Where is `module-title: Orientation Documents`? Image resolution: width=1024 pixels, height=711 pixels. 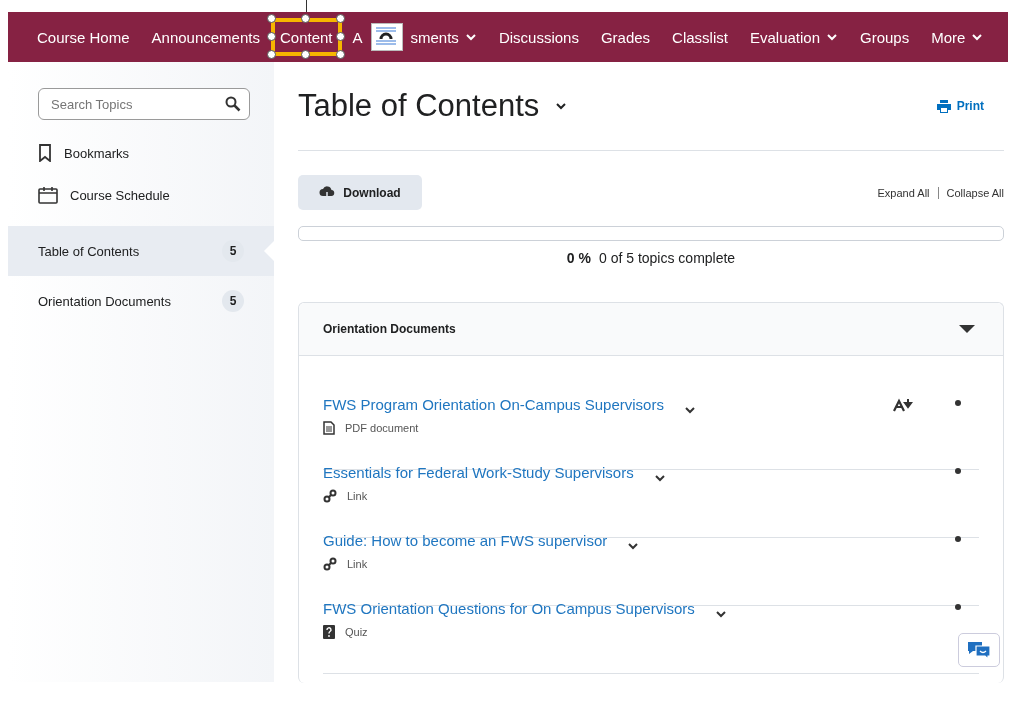 module-title: Orientation Documents is located at coordinates (389, 329).